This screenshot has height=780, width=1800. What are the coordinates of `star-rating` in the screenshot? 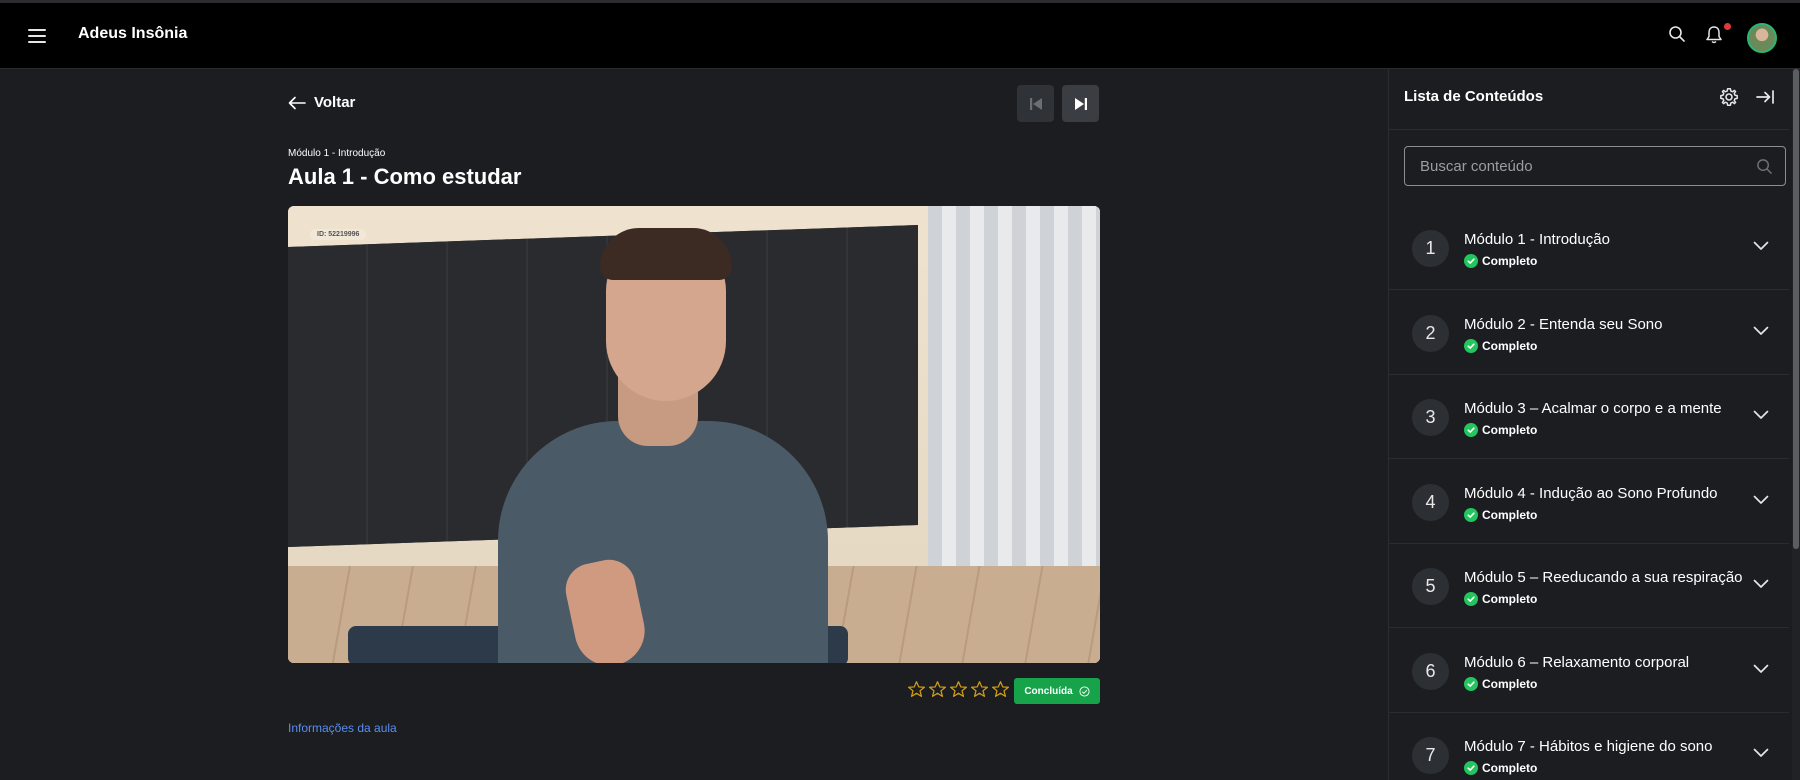 It's located at (958, 689).